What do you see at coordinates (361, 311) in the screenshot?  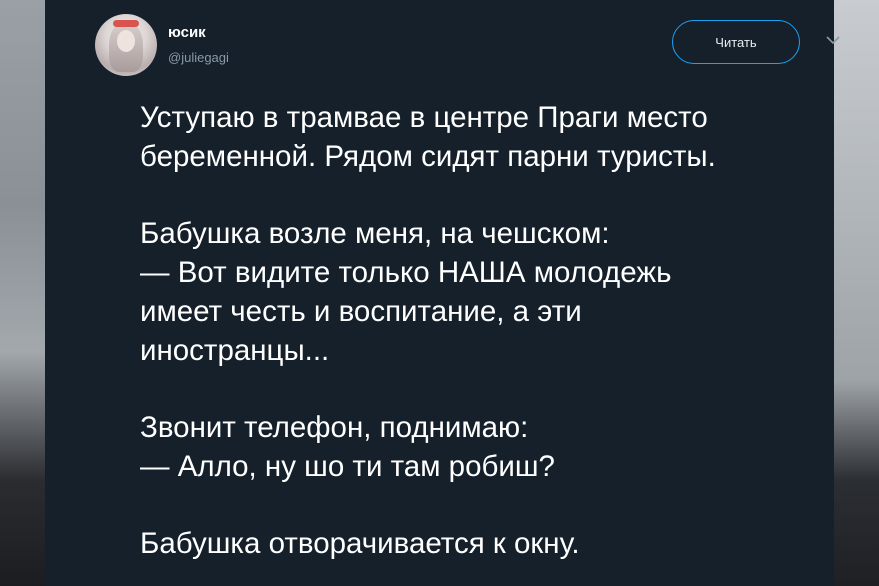 I see `tweet-line: имеет честь и воспитание, а эти` at bounding box center [361, 311].